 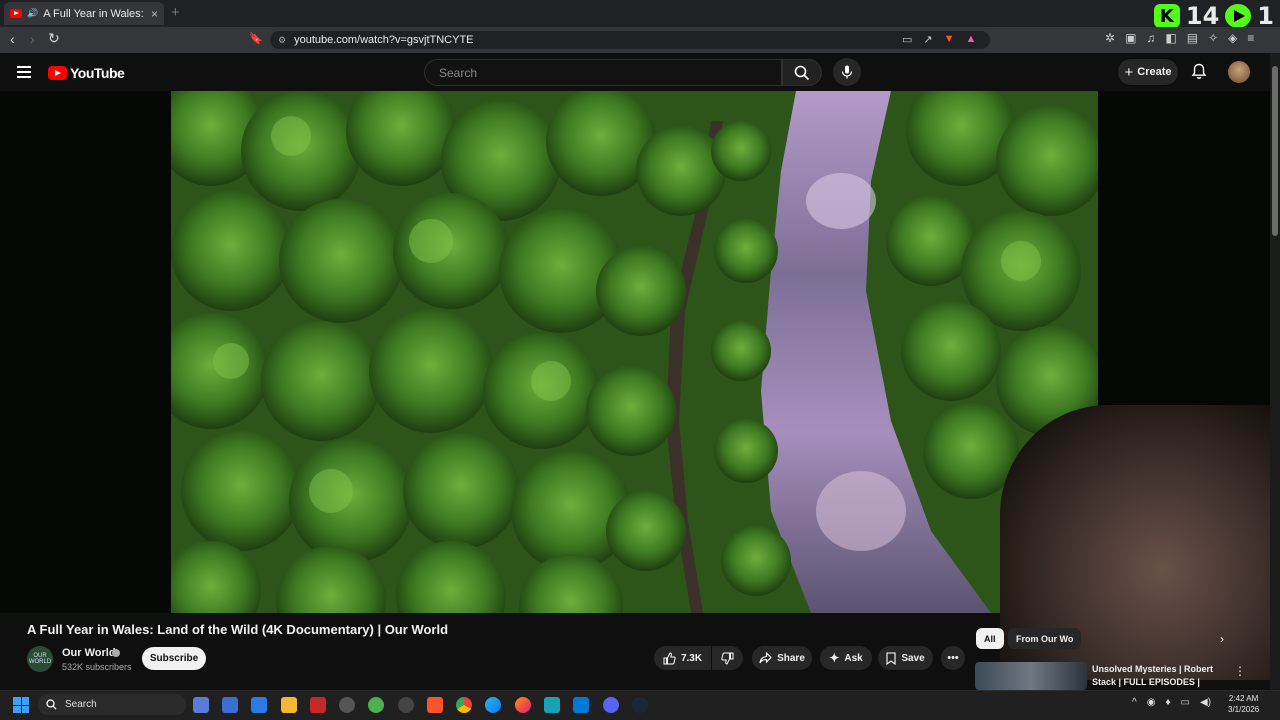 What do you see at coordinates (54, 38) in the screenshot?
I see `reload-icon: ↻` at bounding box center [54, 38].